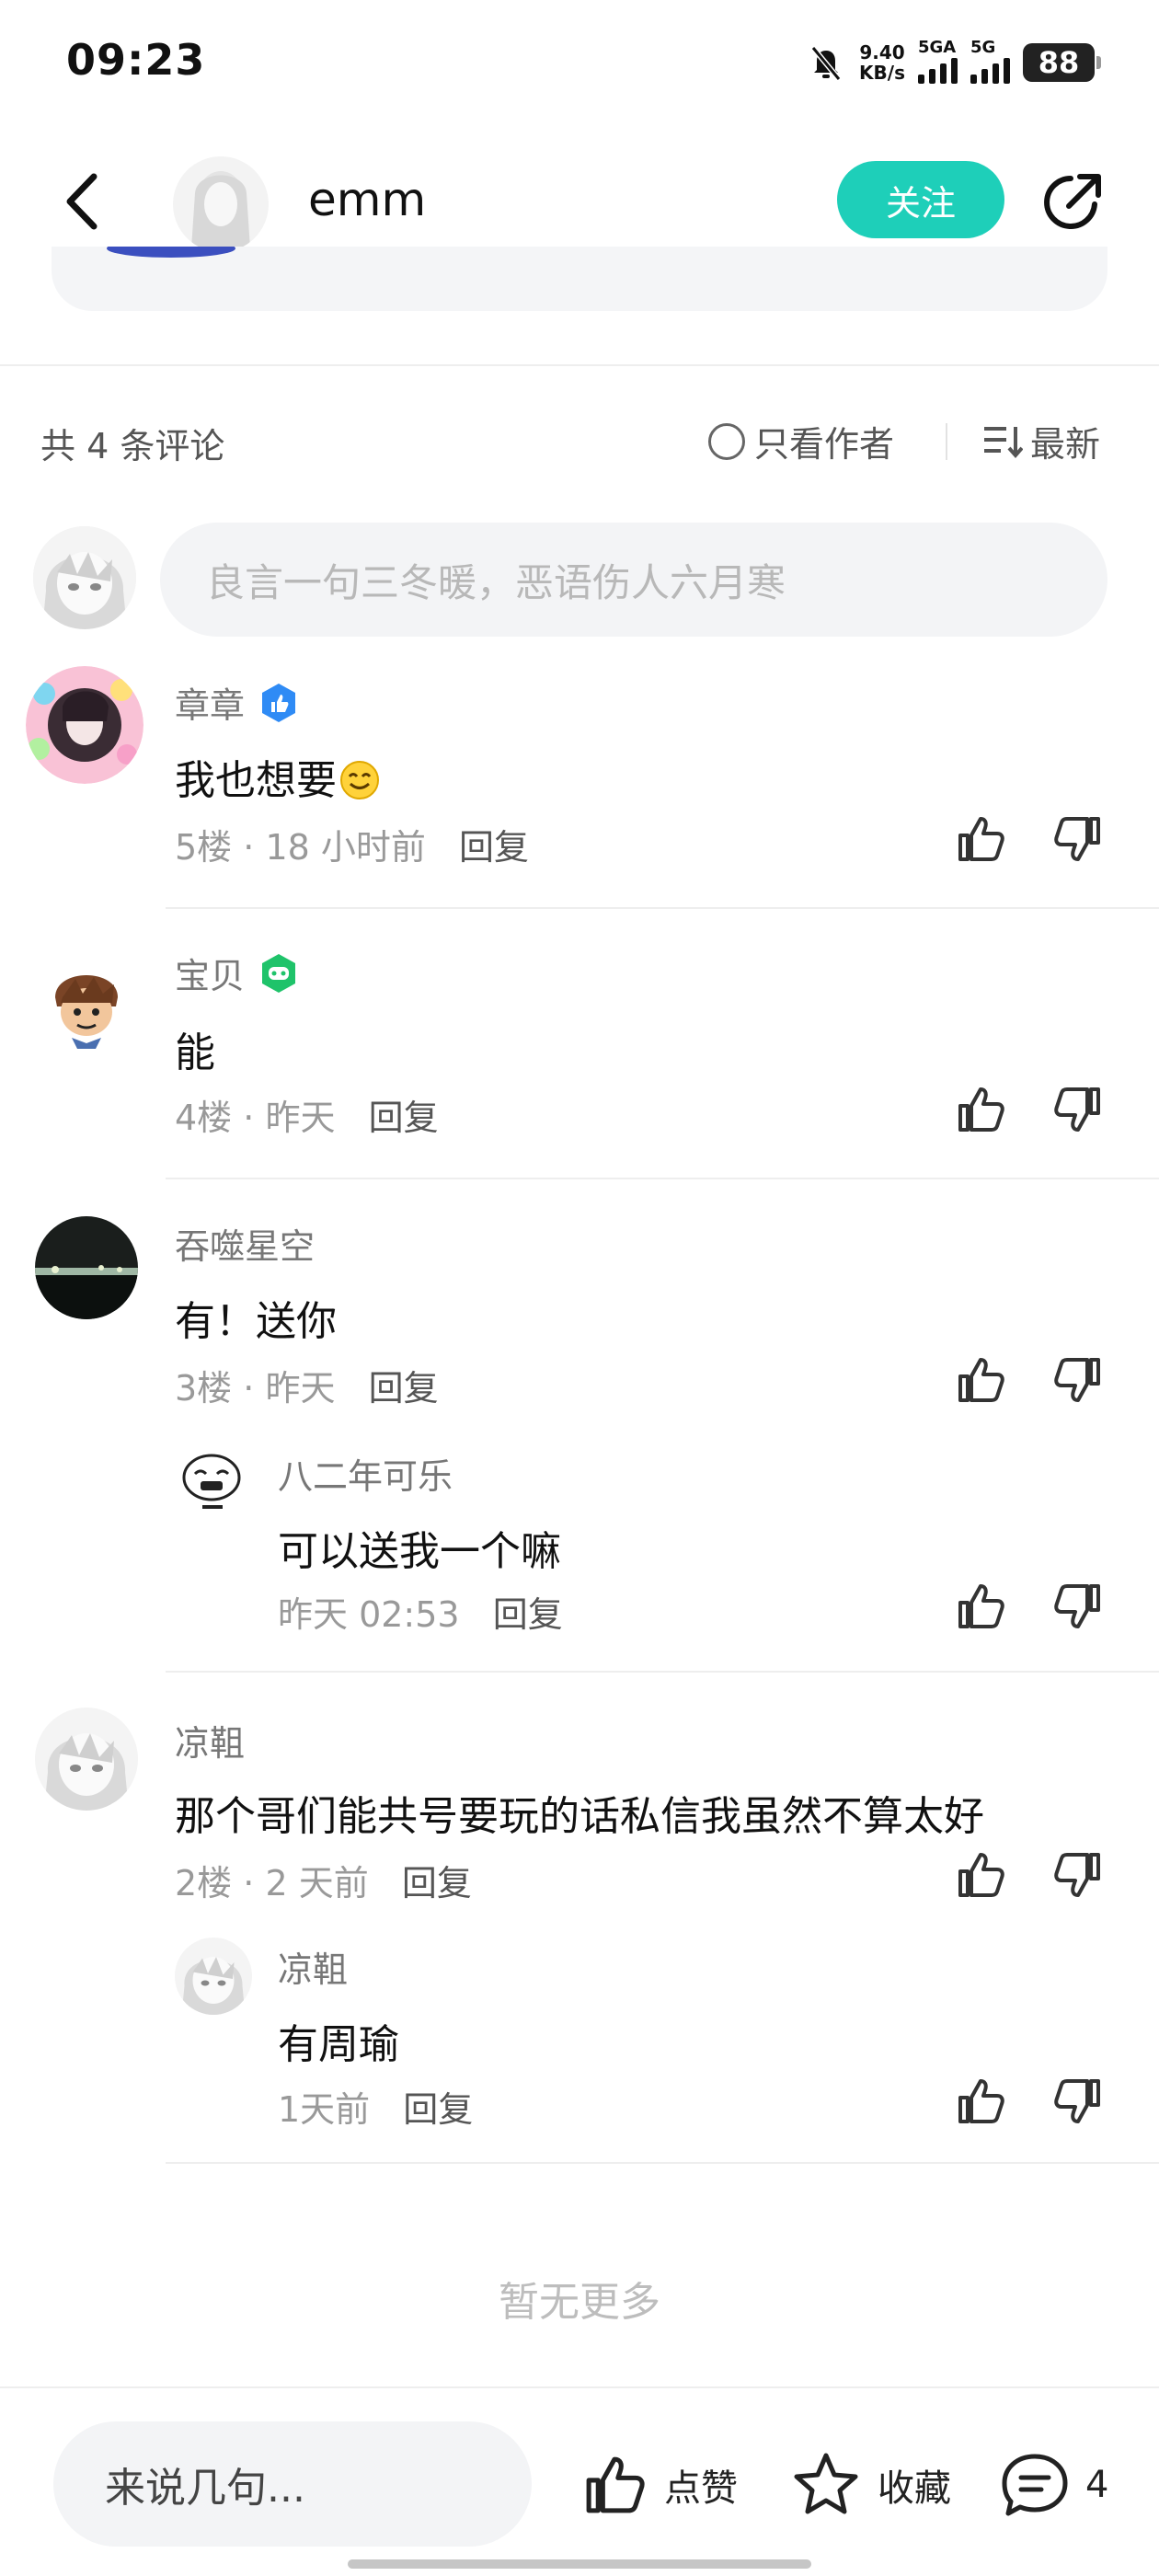  Describe the element at coordinates (210, 973) in the screenshot. I see `commenter-name-text: 宝贝` at that location.